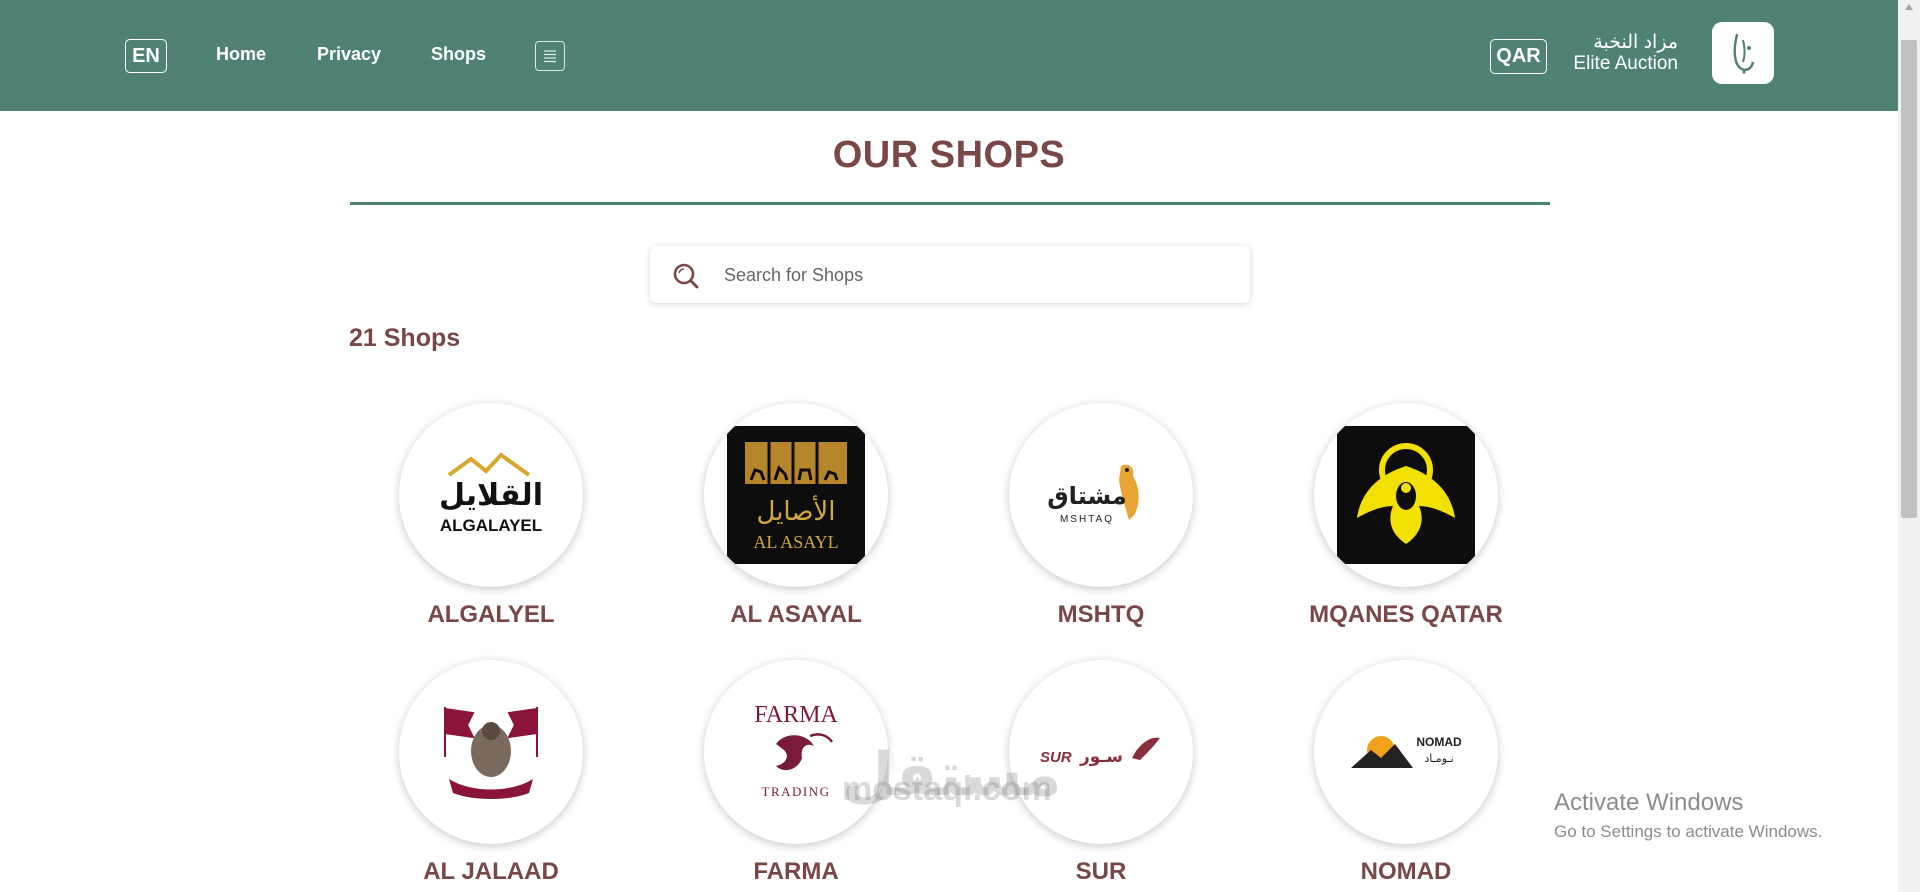  What do you see at coordinates (796, 510) in the screenshot?
I see `svg-text: الأصايل` at bounding box center [796, 510].